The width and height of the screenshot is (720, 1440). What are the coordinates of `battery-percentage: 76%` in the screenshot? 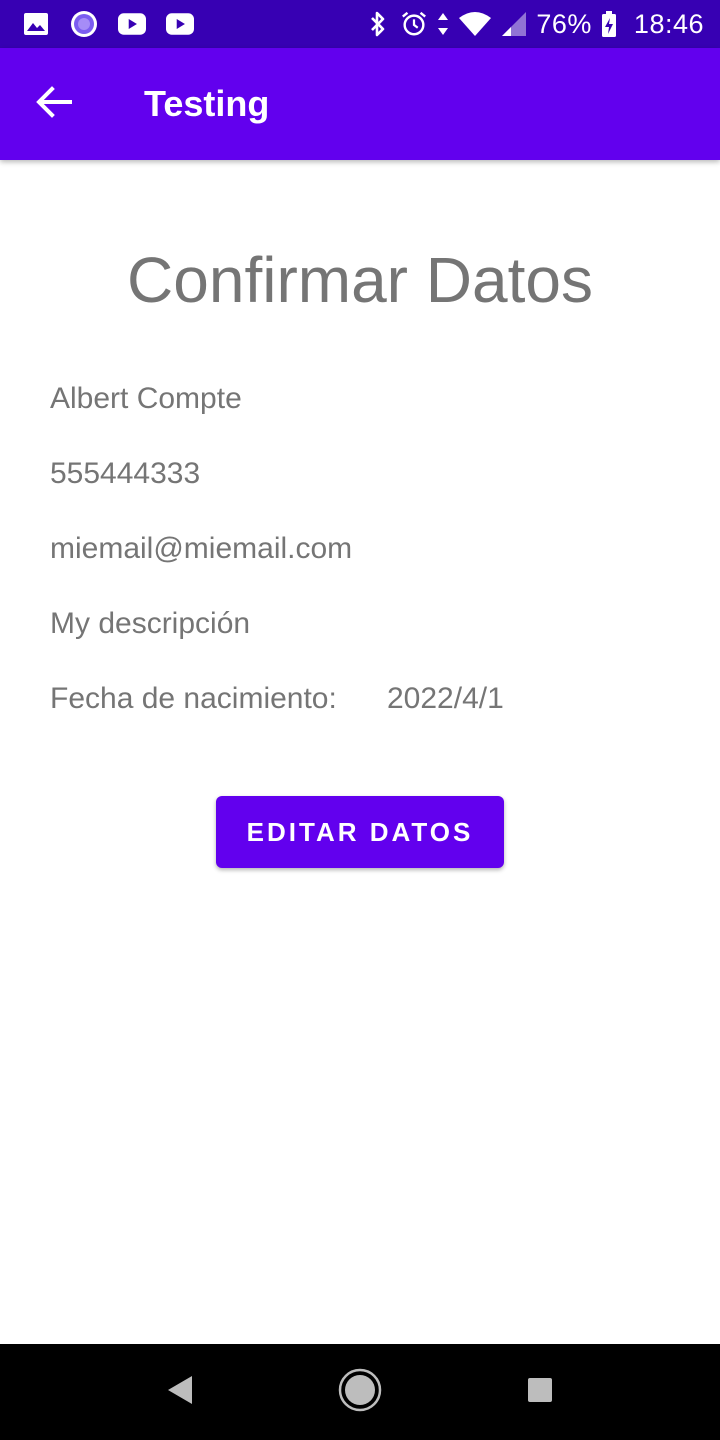 It's located at (564, 23).